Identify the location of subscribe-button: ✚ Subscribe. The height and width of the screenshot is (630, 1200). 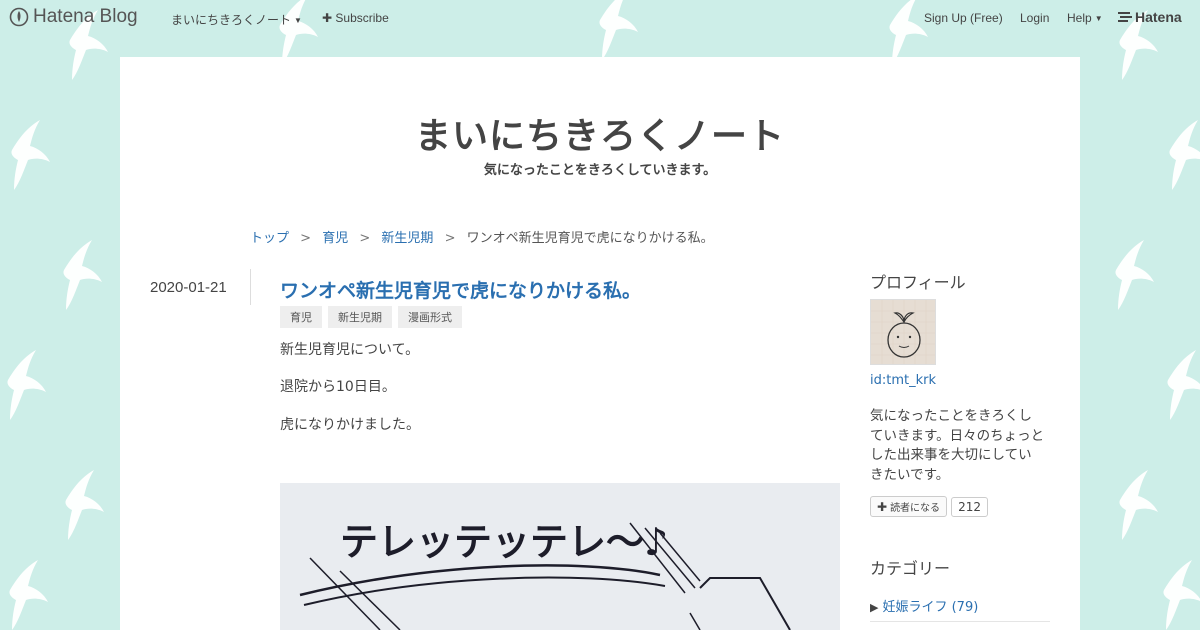
(355, 18).